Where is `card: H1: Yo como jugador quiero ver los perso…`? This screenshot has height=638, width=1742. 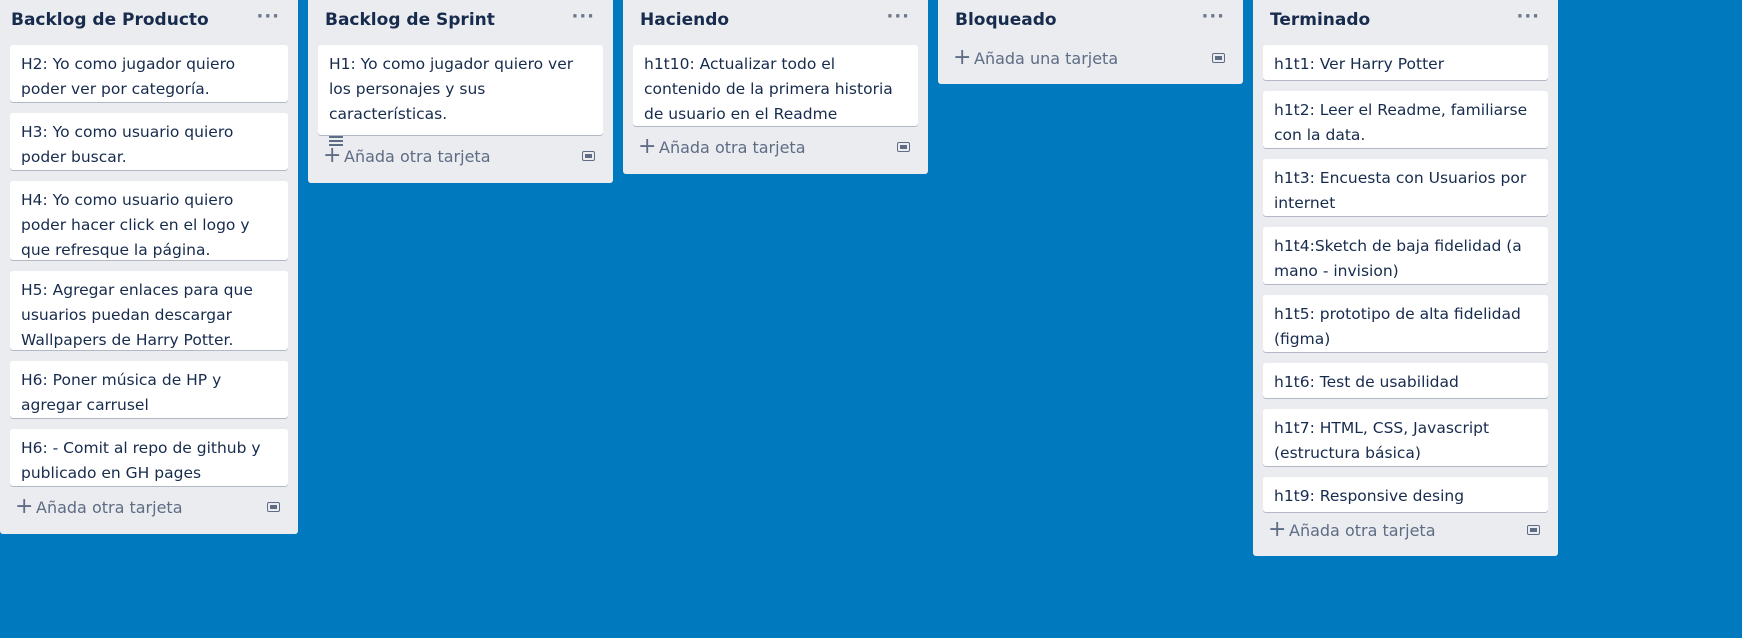
card: H1: Yo como jugador quiero ver los perso… is located at coordinates (460, 95).